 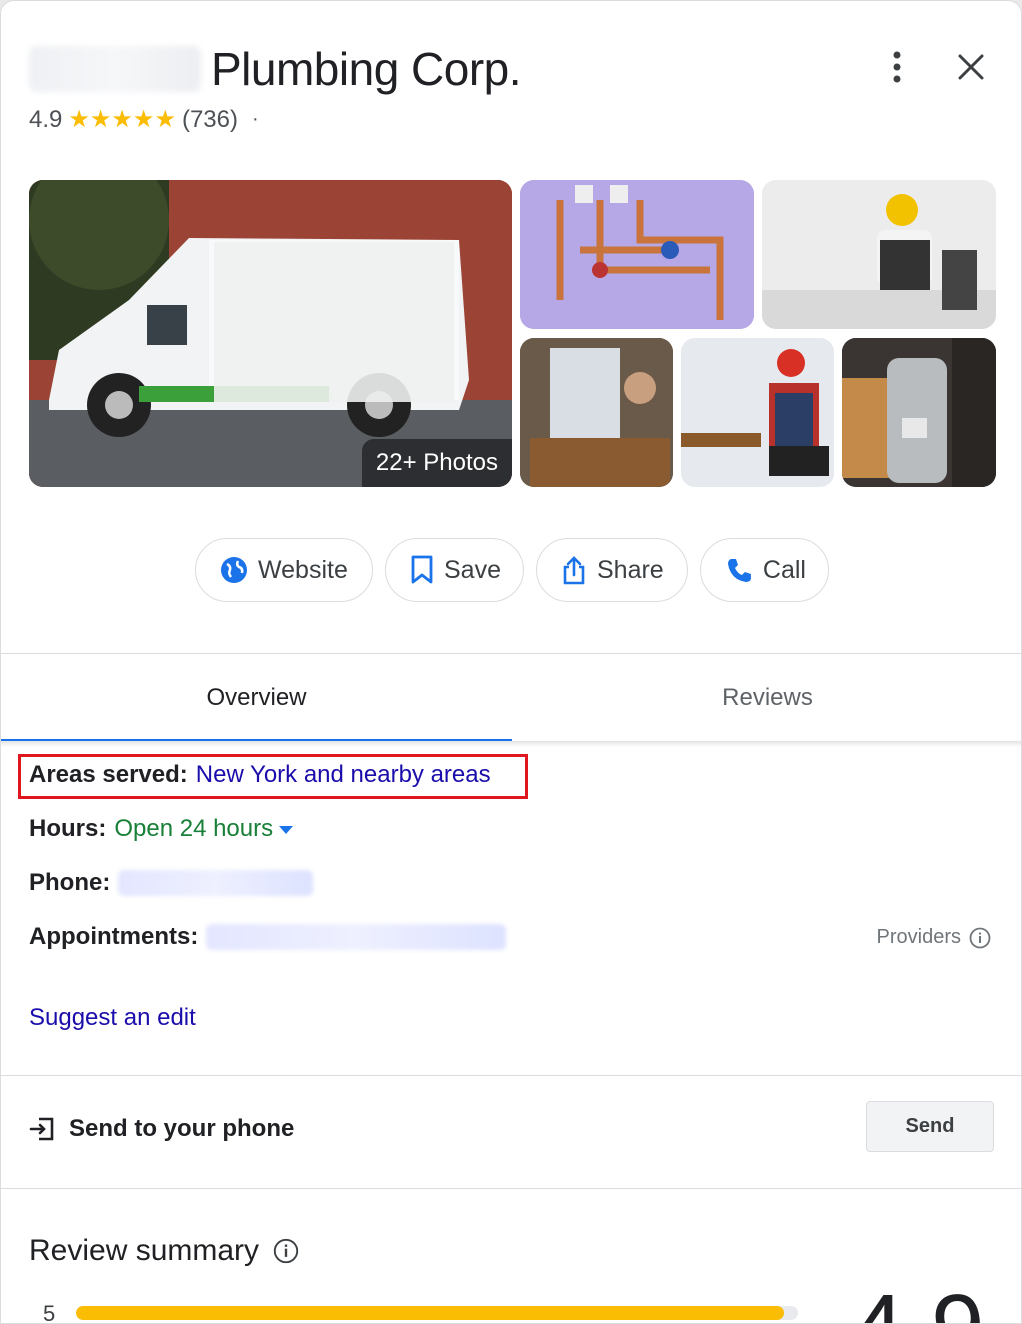 I want to click on hours-label: Hours:, so click(x=68, y=828).